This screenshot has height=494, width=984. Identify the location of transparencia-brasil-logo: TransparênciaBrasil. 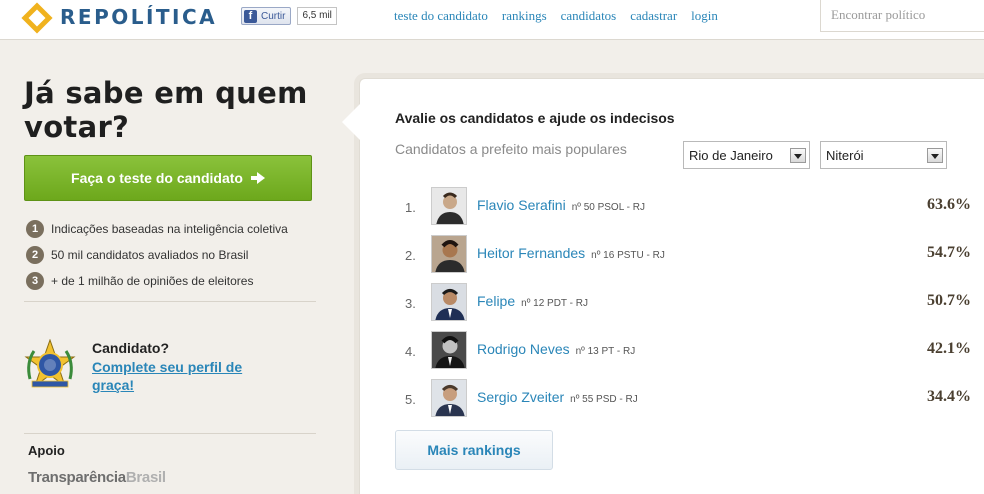
(97, 477).